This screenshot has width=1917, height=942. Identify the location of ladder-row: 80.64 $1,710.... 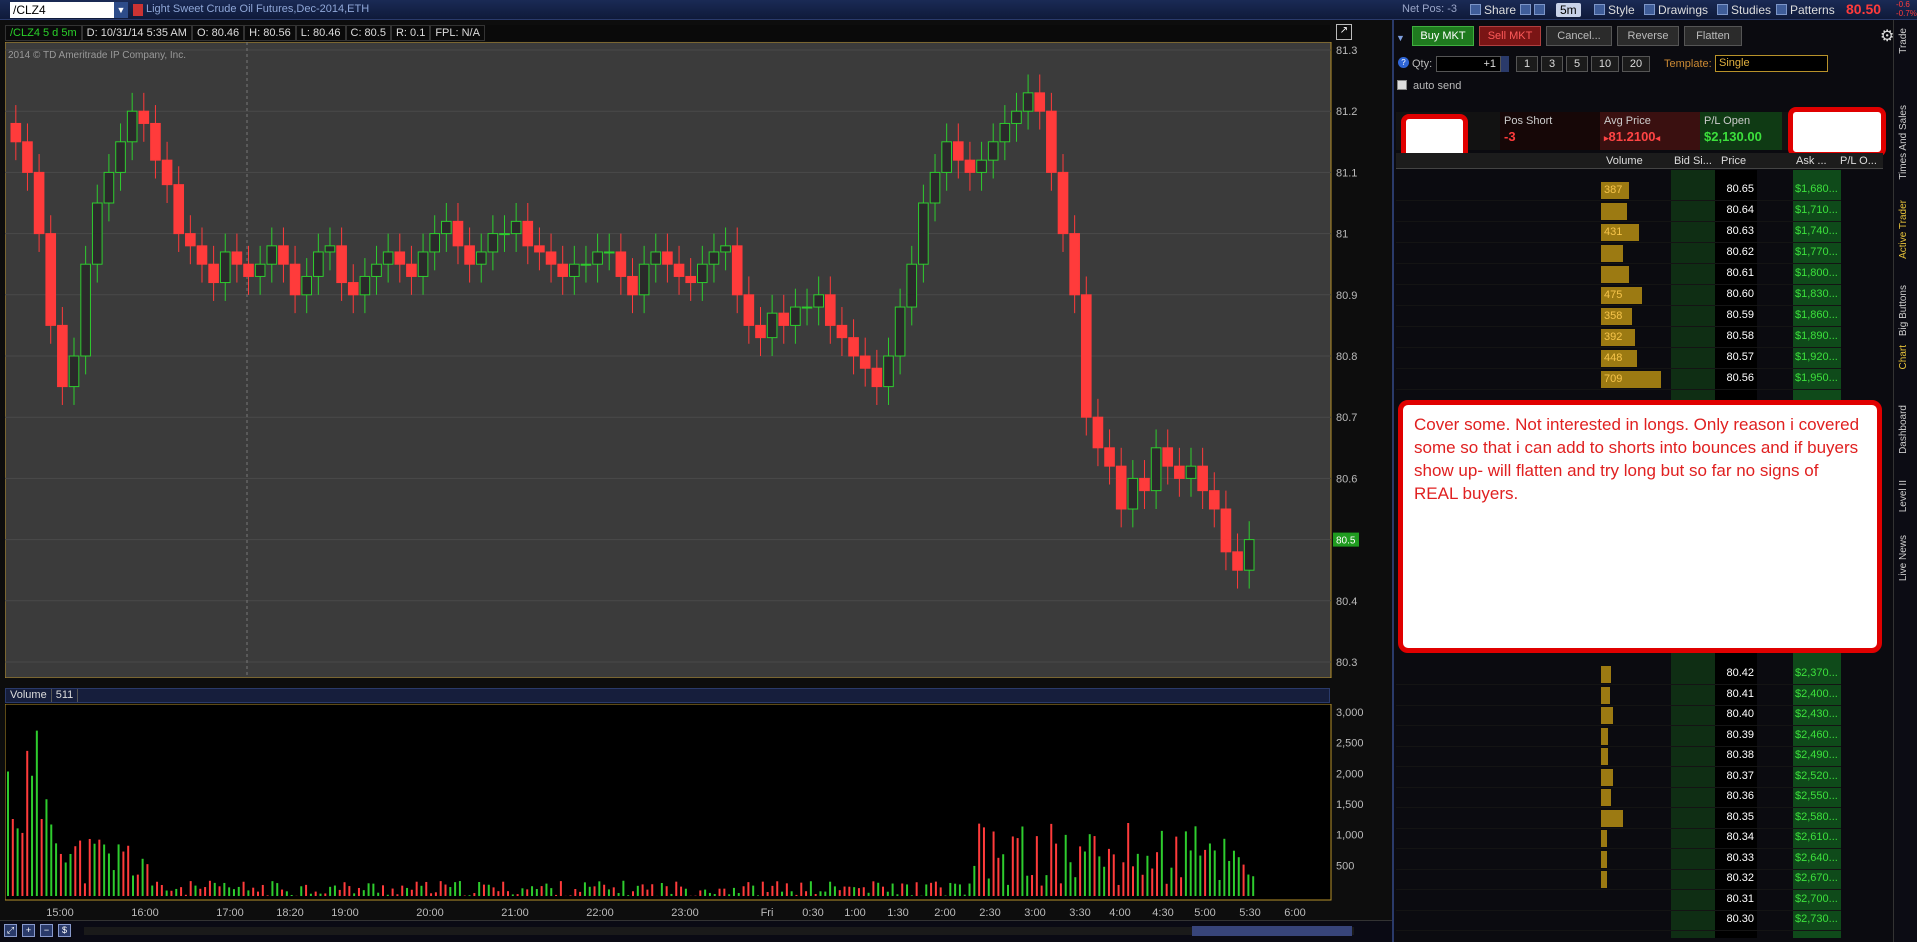
(1618, 211).